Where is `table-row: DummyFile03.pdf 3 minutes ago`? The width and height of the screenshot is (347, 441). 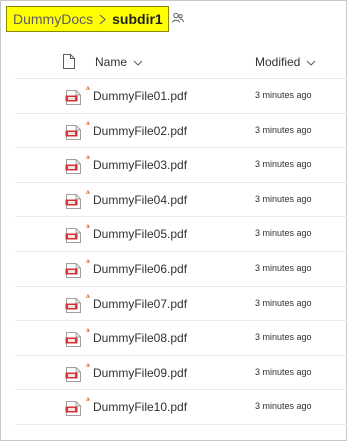
table-row: DummyFile03.pdf 3 minutes ago is located at coordinates (181, 165).